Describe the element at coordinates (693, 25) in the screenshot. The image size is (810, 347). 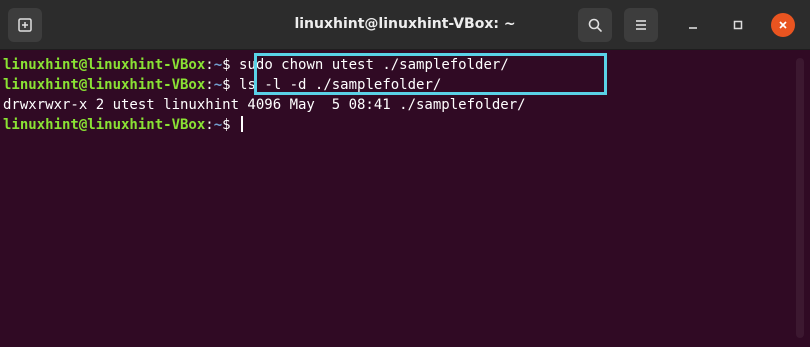
I see `minimize-button` at that location.